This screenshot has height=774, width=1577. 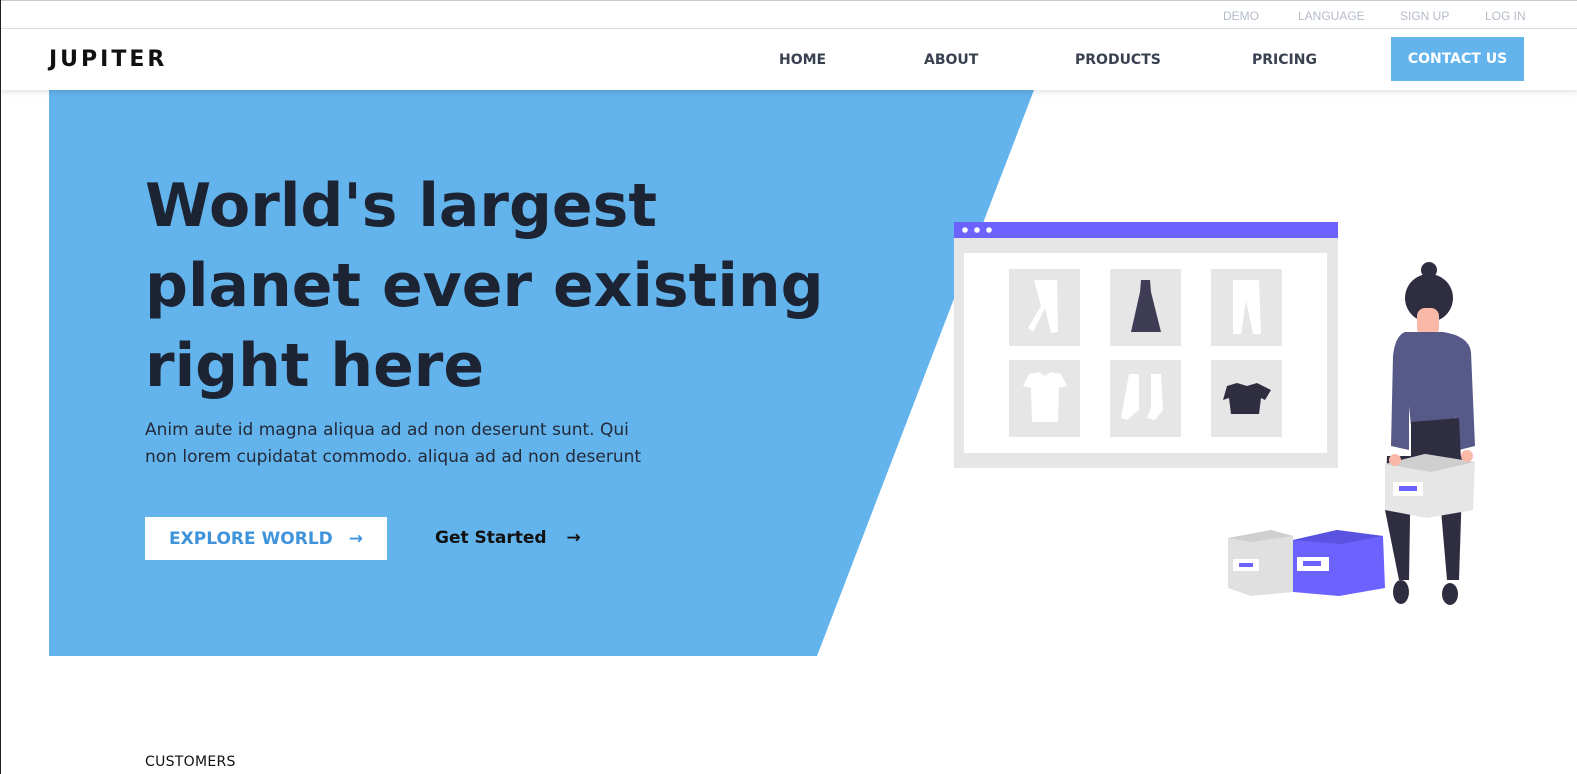 What do you see at coordinates (1241, 16) in the screenshot?
I see `utility-link-demo: DEMO` at bounding box center [1241, 16].